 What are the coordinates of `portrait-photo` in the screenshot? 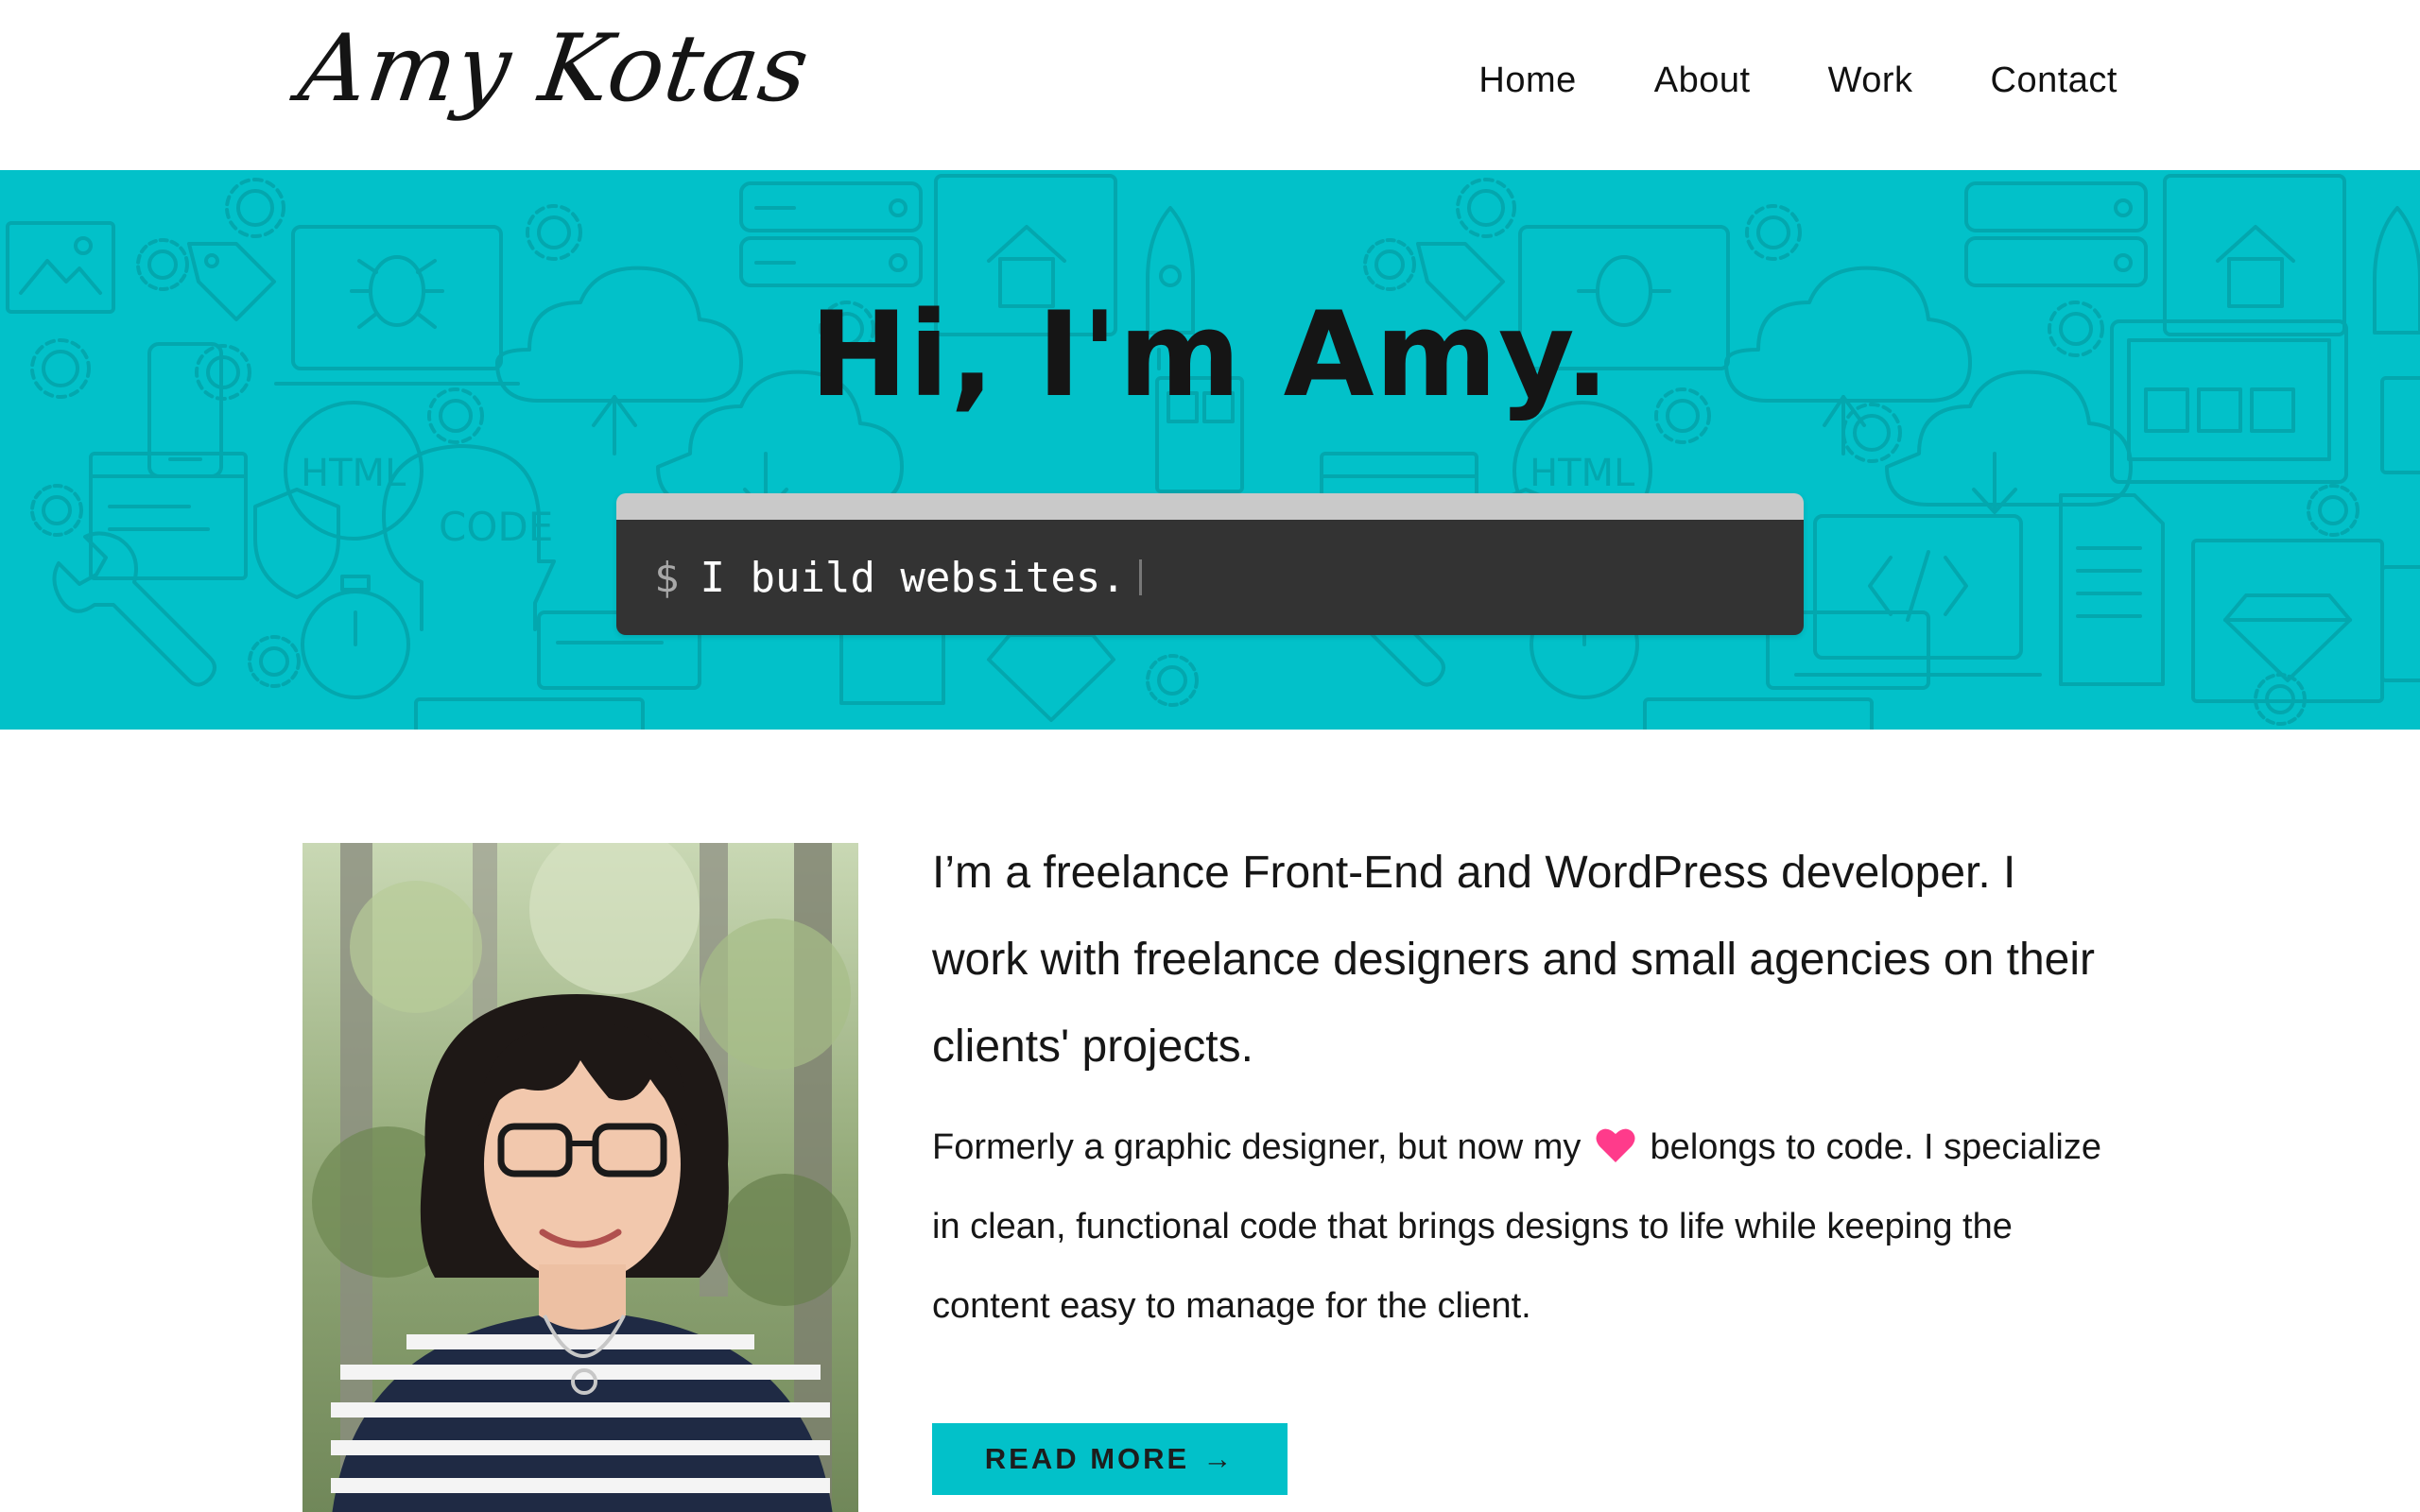 It's located at (580, 1177).